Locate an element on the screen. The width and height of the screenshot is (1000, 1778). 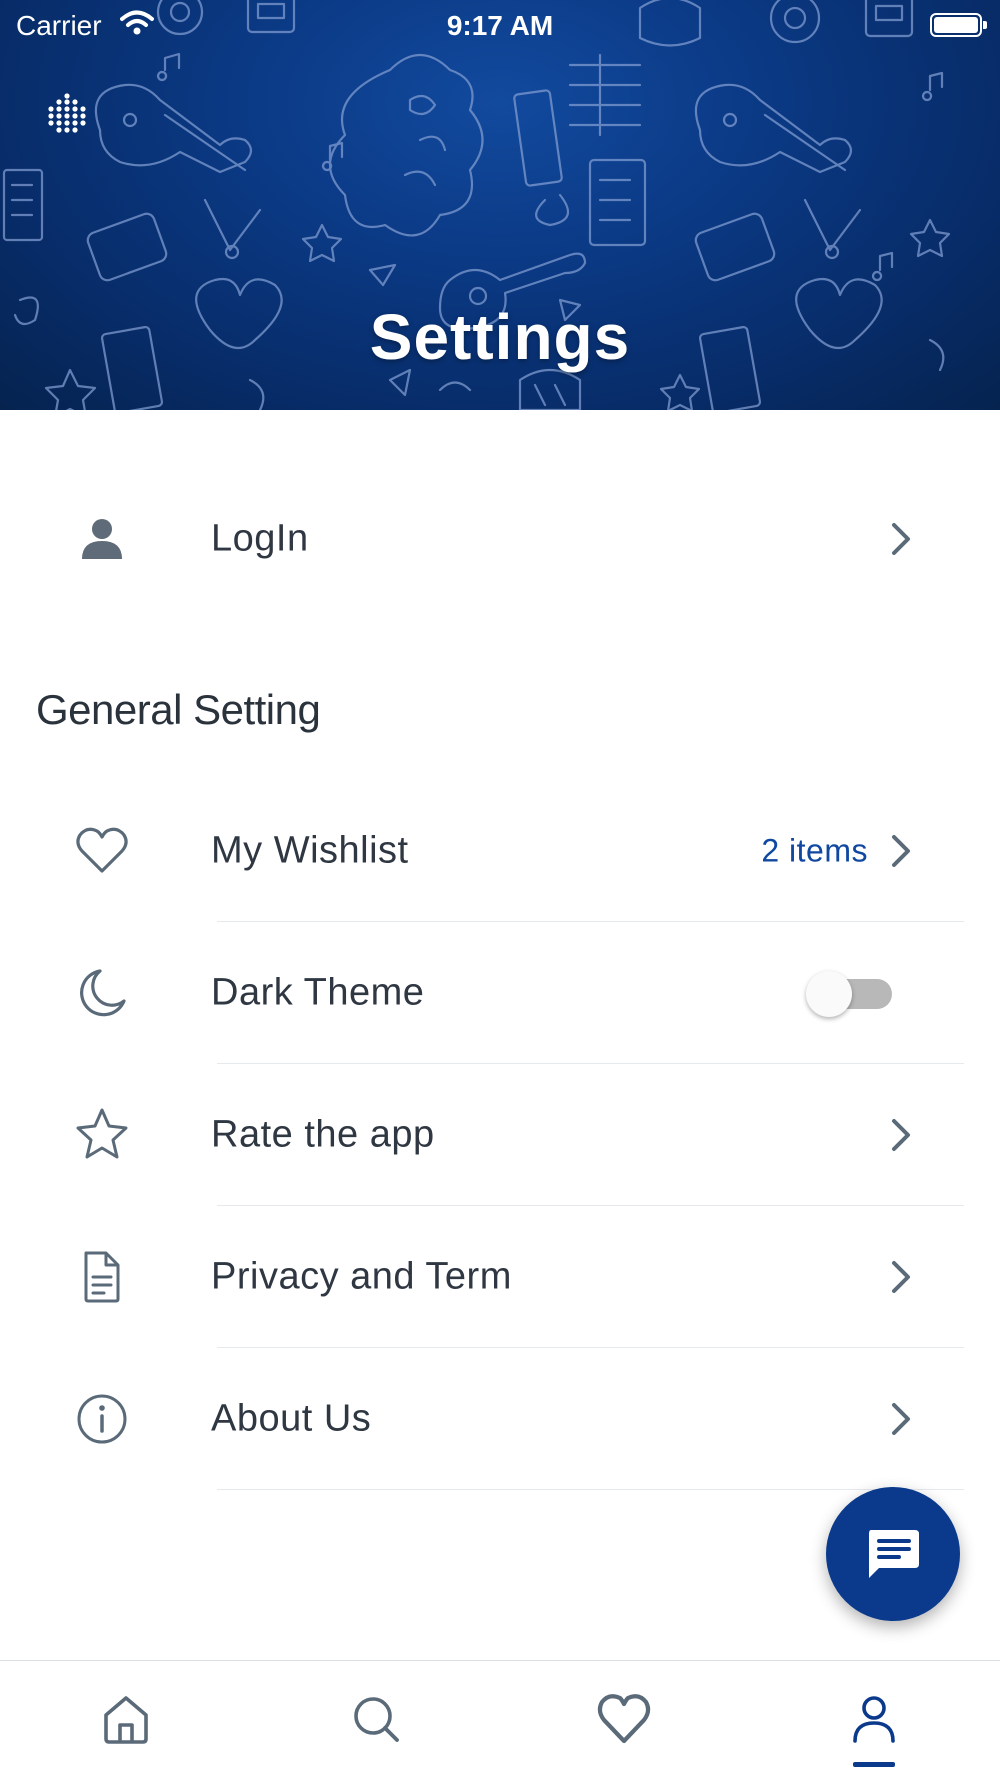
section-title: General Setting is located at coordinates (178, 709).